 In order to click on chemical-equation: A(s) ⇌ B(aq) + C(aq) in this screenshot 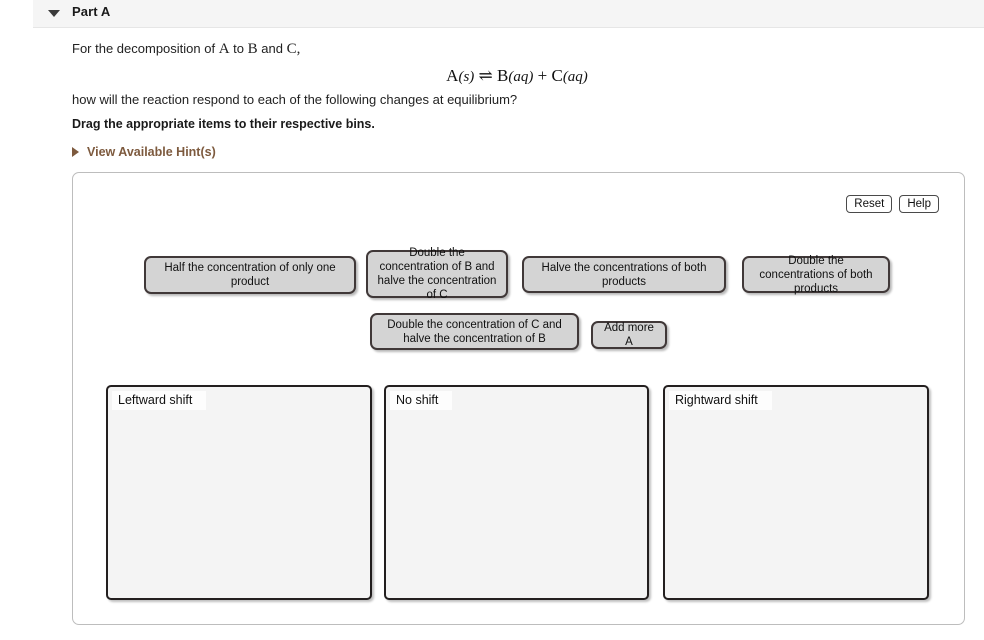, I will do `click(517, 76)`.